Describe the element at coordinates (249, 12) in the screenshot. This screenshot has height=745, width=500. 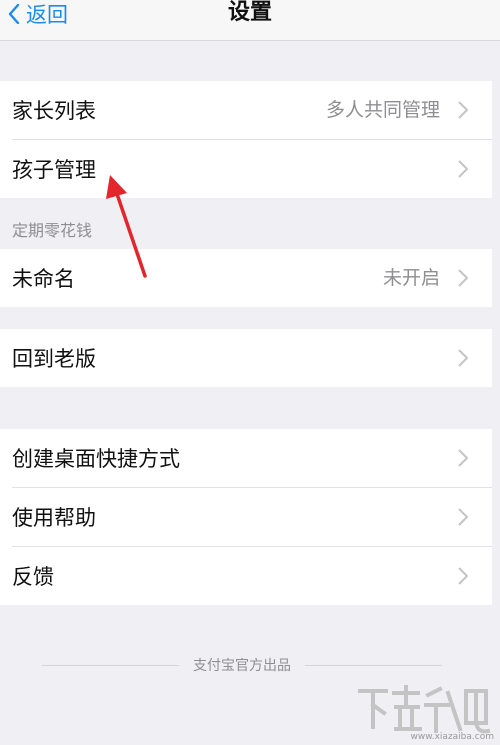
I see `page-title: 设置` at that location.